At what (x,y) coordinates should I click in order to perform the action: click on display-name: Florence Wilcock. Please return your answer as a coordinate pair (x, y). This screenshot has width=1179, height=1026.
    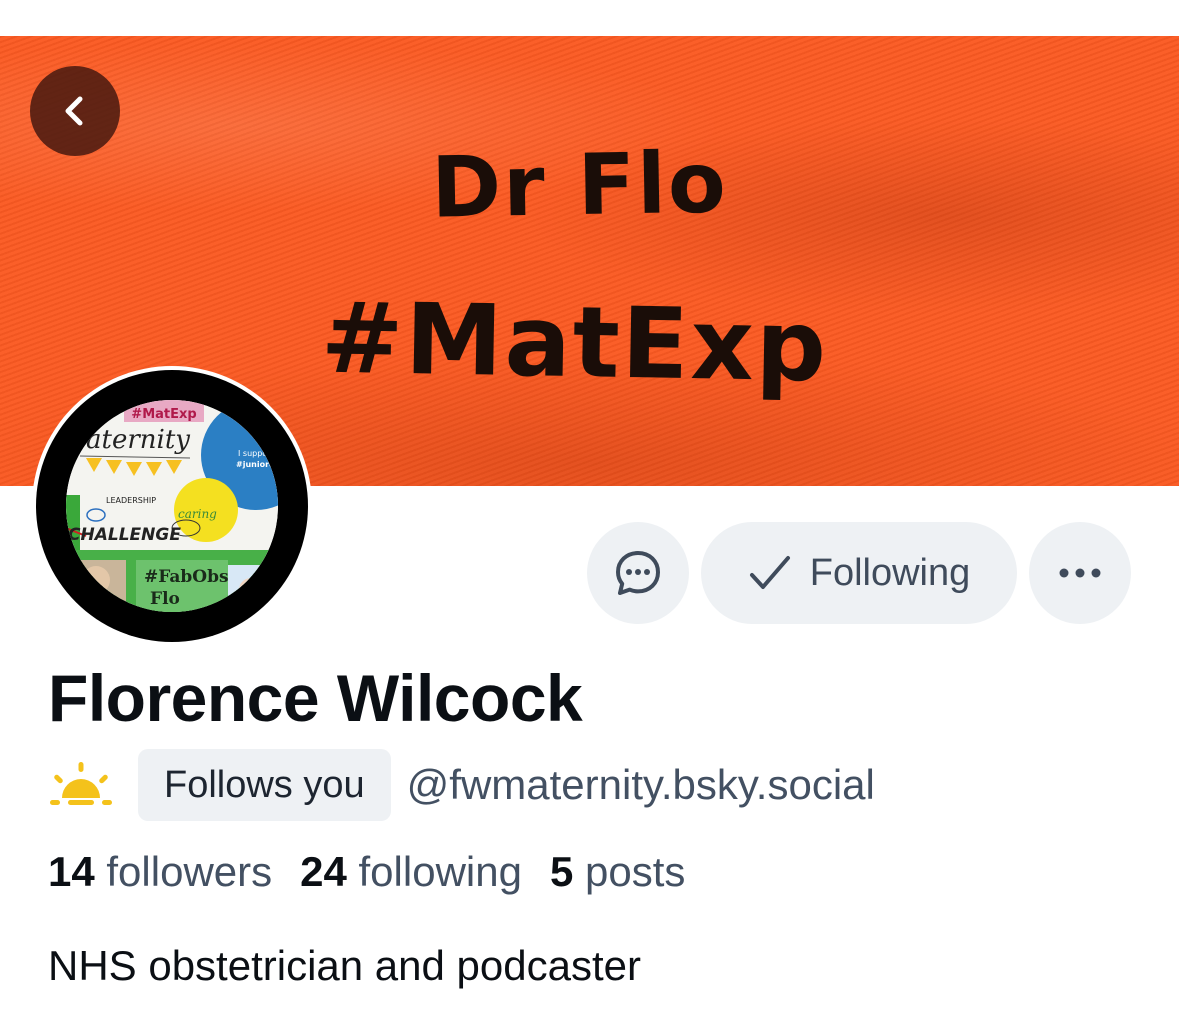
    Looking at the image, I should click on (315, 698).